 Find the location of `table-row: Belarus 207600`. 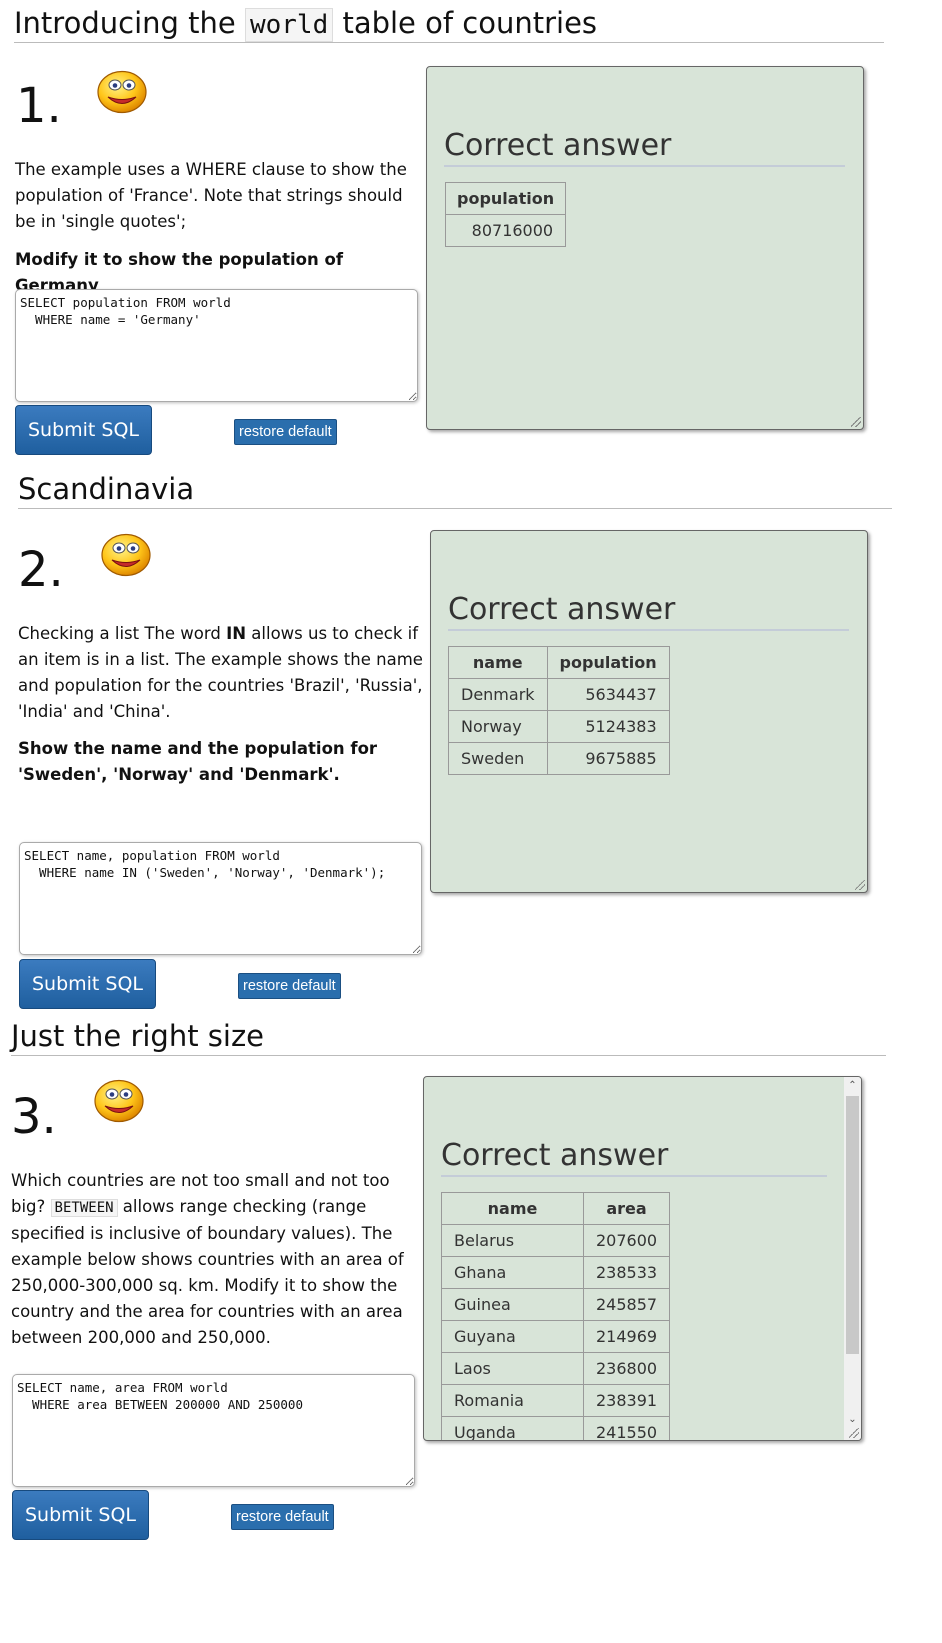

table-row: Belarus 207600 is located at coordinates (556, 1240).